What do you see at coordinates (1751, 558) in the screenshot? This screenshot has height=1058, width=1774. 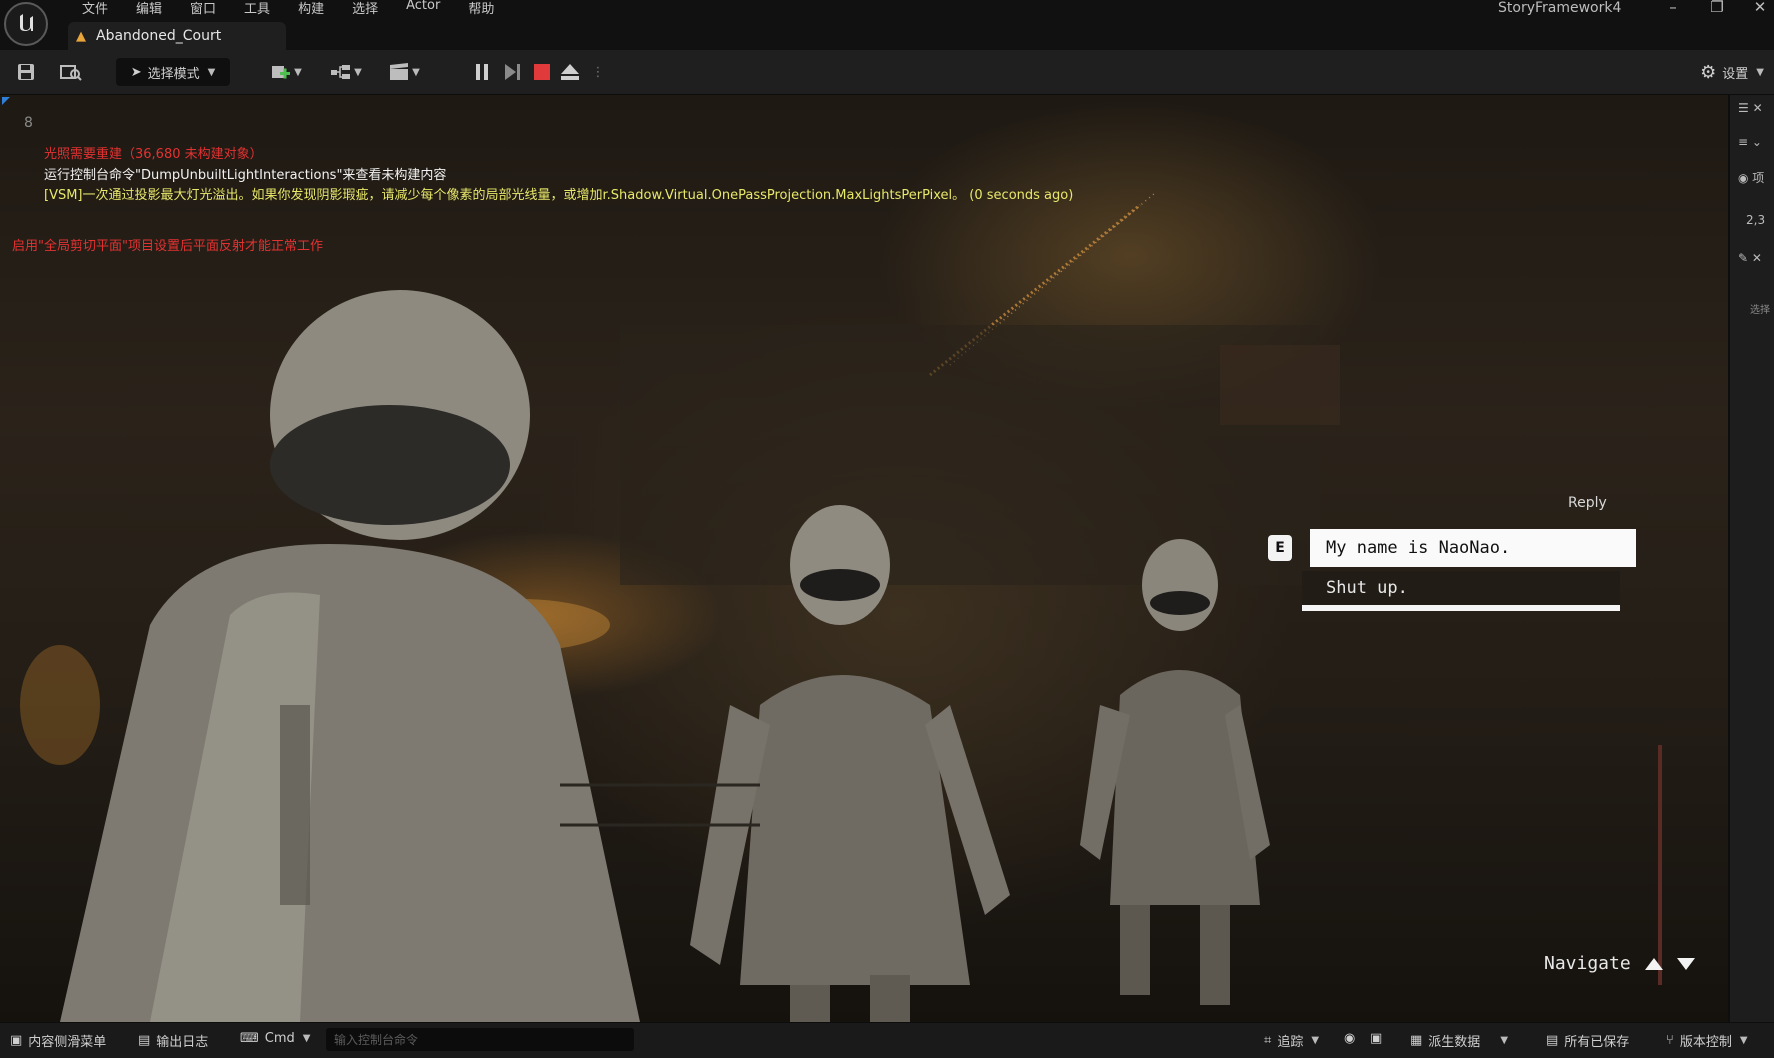 I see `details-side-panel: ☰ ✕ ≡ ⌄ ◉ 项 2,3 ✎ ✕ 选择` at bounding box center [1751, 558].